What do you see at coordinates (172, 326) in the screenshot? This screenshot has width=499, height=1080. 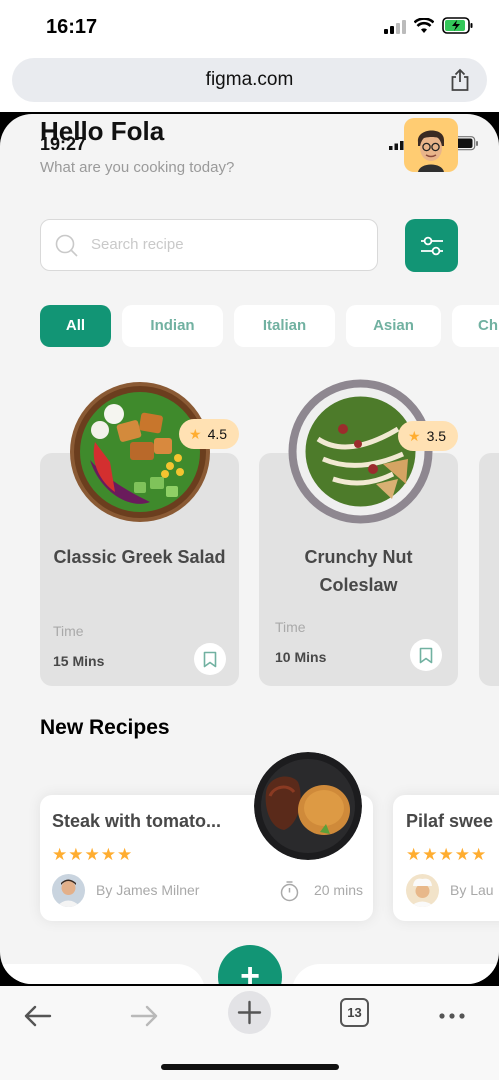 I see `category-chip-indian: Indian` at bounding box center [172, 326].